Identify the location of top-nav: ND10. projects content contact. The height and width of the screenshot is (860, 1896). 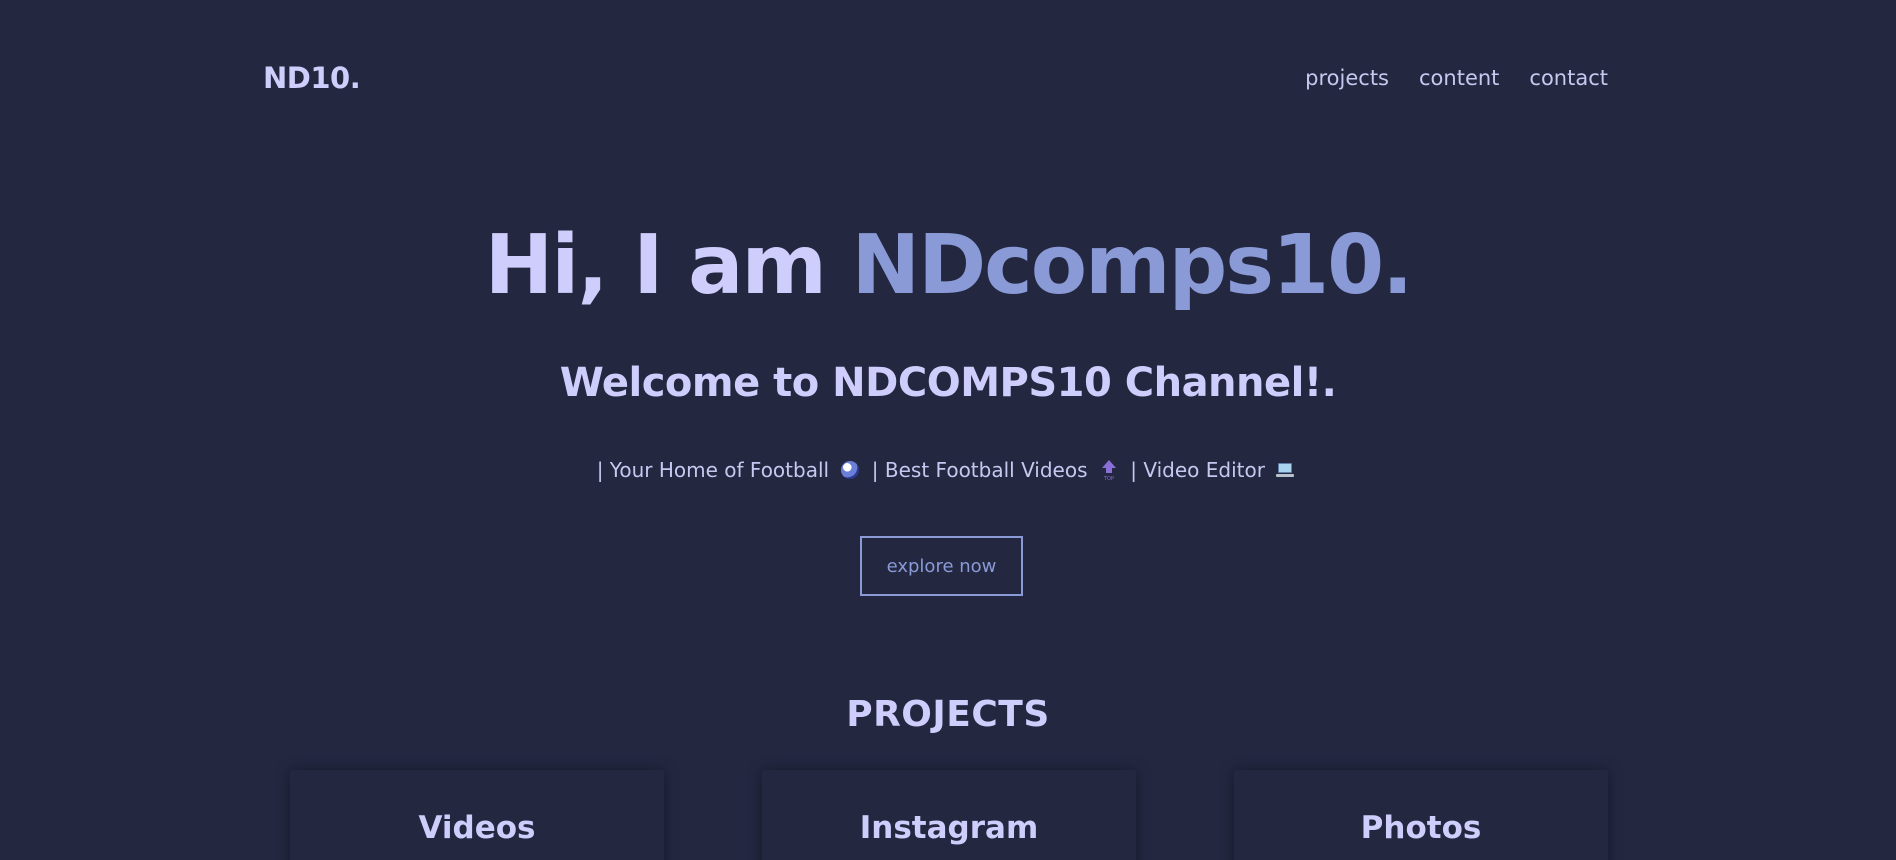
(935, 78).